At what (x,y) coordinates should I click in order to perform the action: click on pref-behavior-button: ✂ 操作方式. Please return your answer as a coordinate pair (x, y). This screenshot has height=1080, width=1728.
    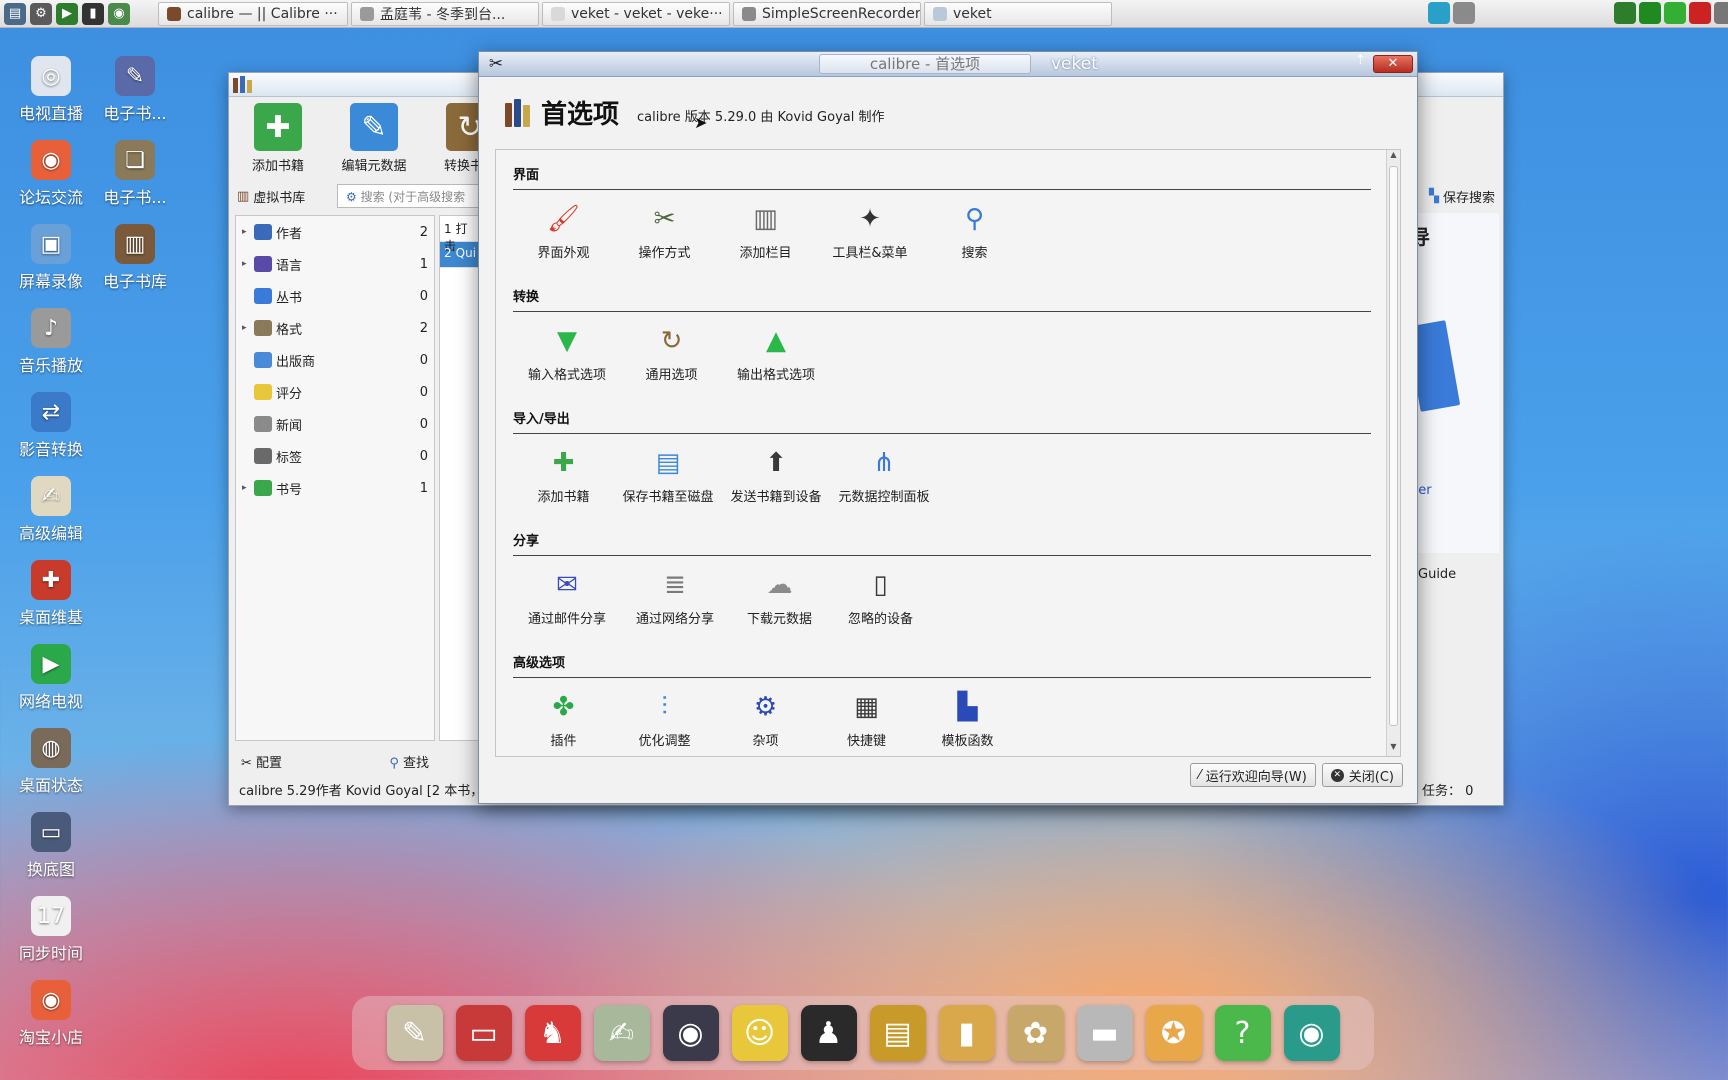
    Looking at the image, I should click on (664, 230).